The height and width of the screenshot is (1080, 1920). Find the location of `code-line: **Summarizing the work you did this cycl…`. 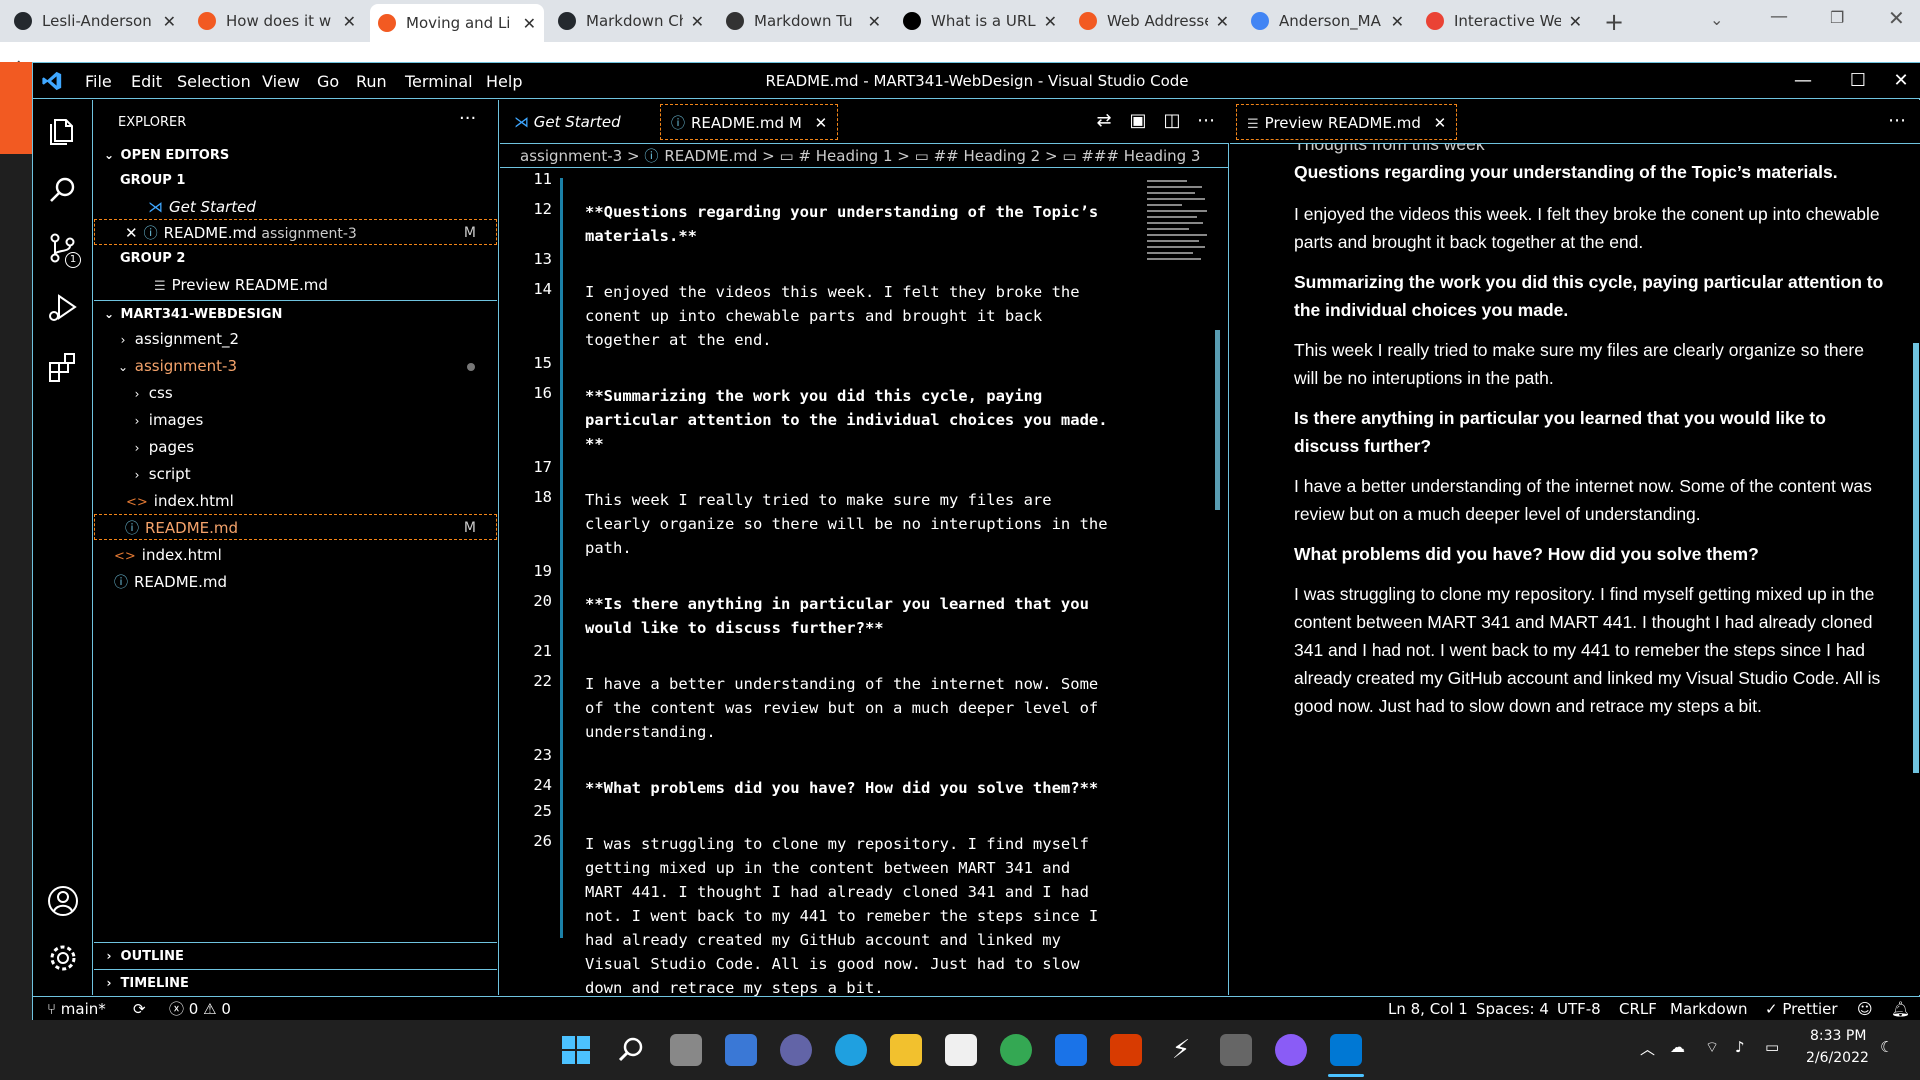

code-line: **Summarizing the work you did this cycl… is located at coordinates (846, 420).